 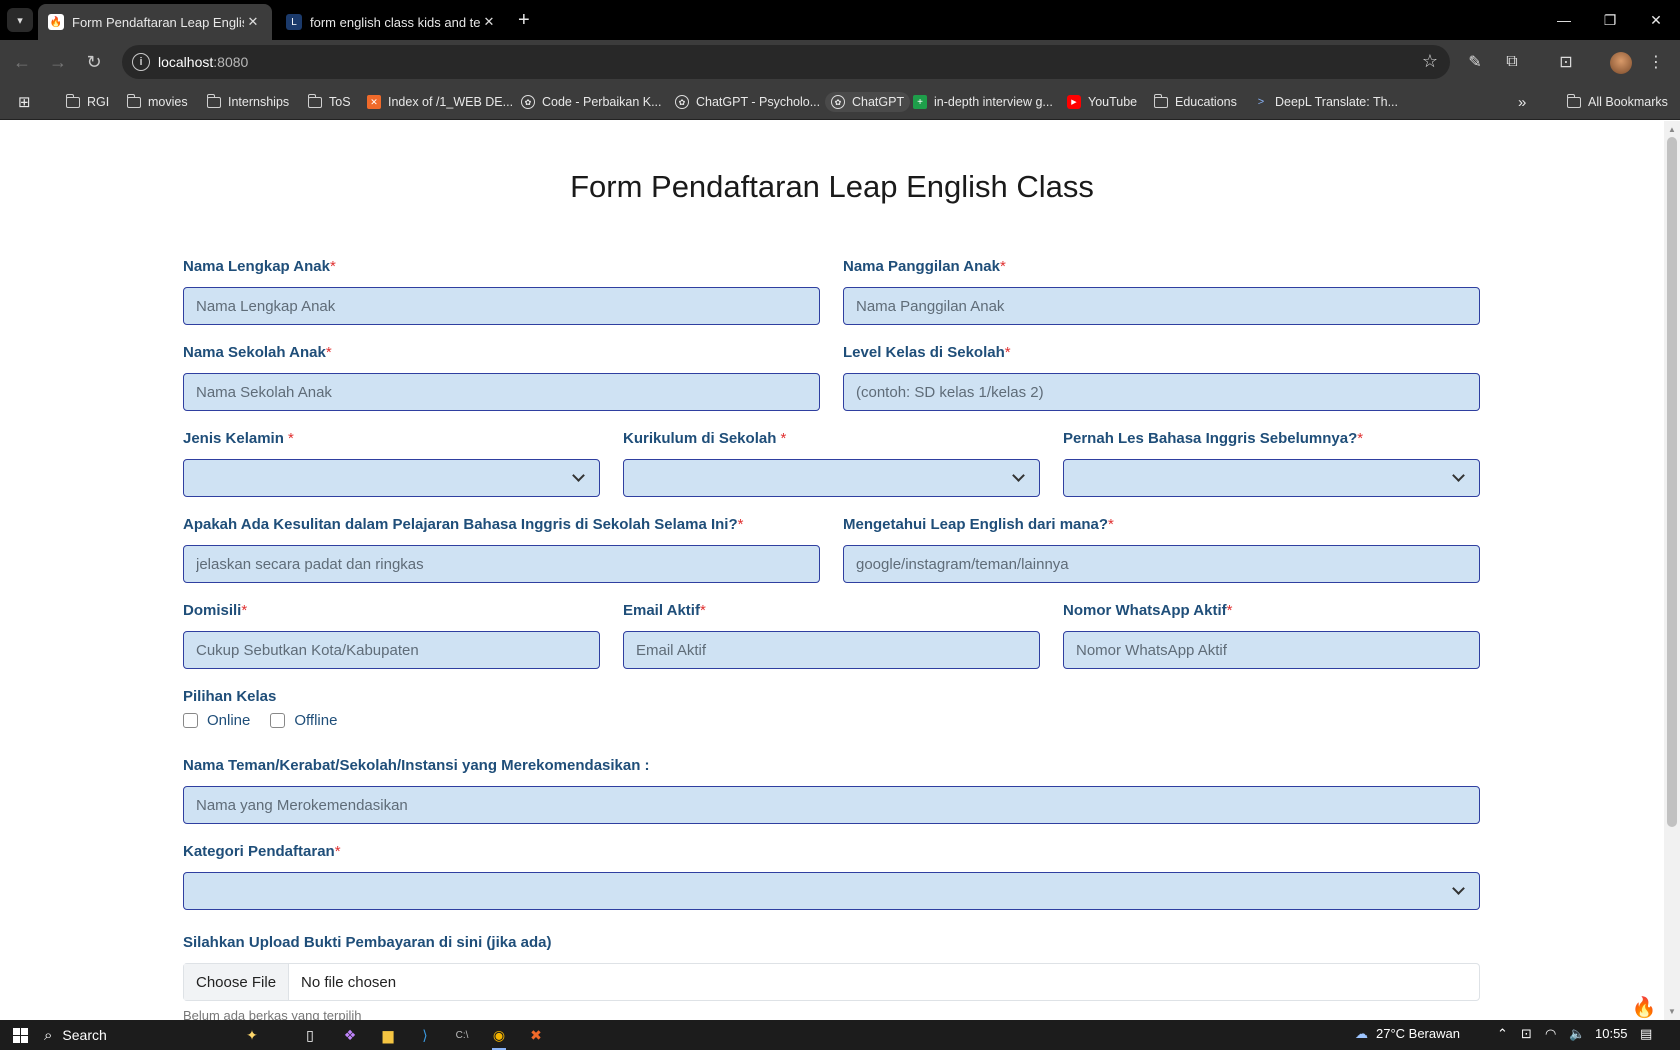 I want to click on domisili-input, so click(x=391, y=650).